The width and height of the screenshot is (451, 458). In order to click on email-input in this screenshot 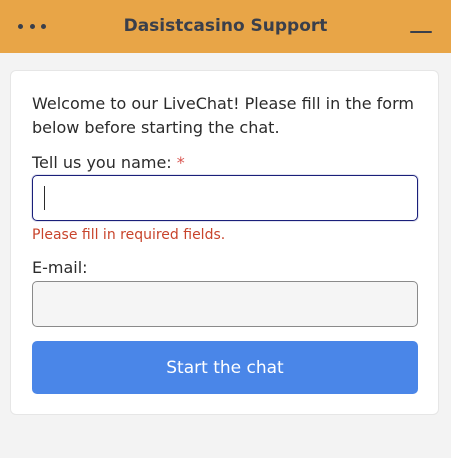, I will do `click(225, 304)`.